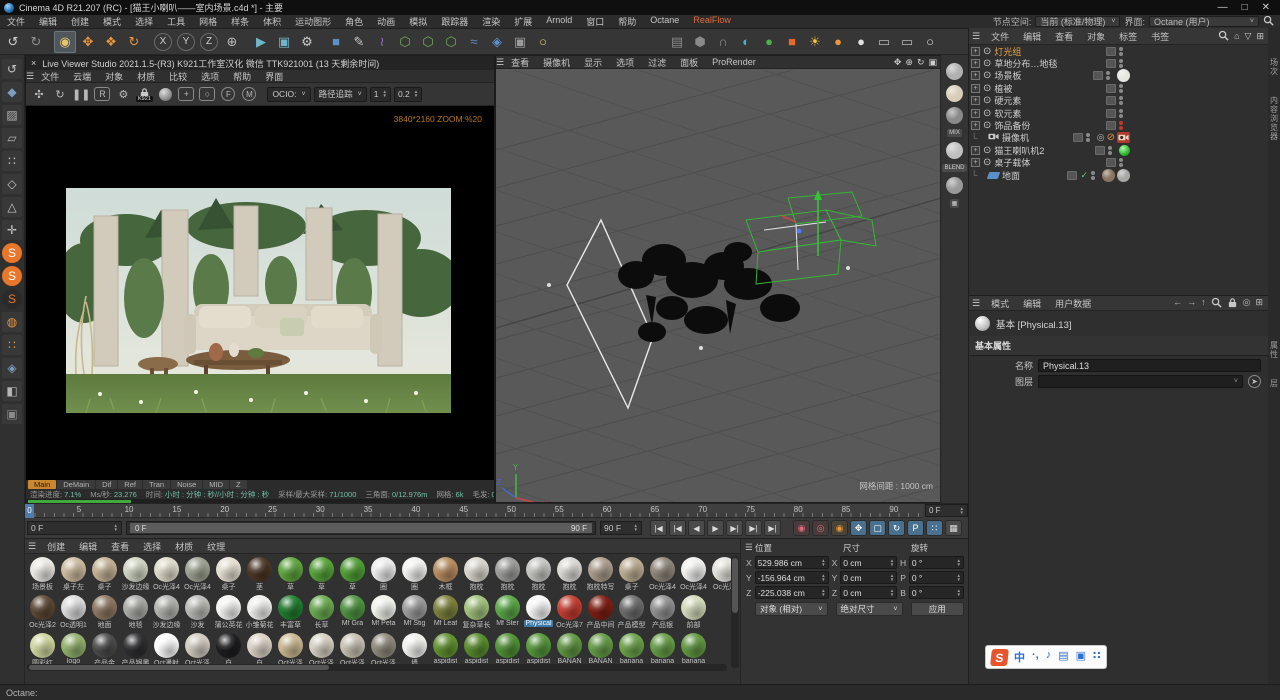 The image size is (1280, 700). What do you see at coordinates (42, 613) in the screenshot?
I see `material-item: Oc光泽2` at bounding box center [42, 613].